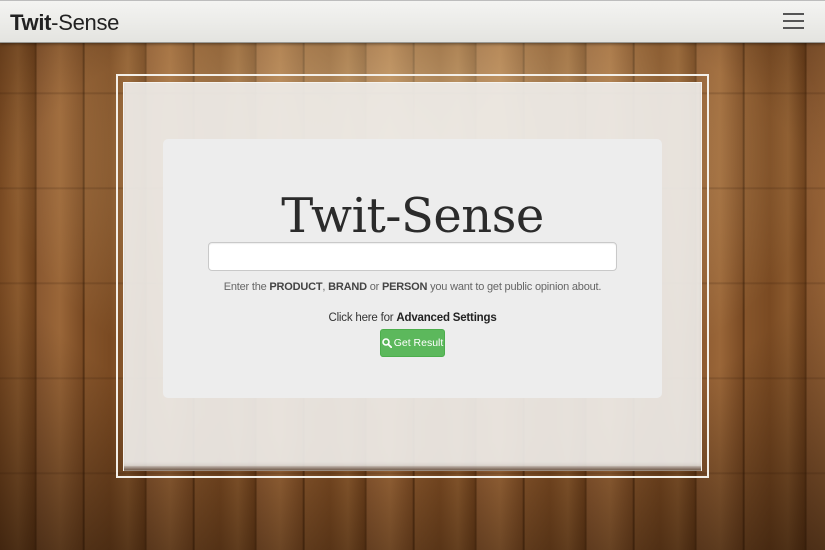 Image resolution: width=825 pixels, height=550 pixels. I want to click on advanced-settings-line: Click here for Advanced Settings, so click(412, 318).